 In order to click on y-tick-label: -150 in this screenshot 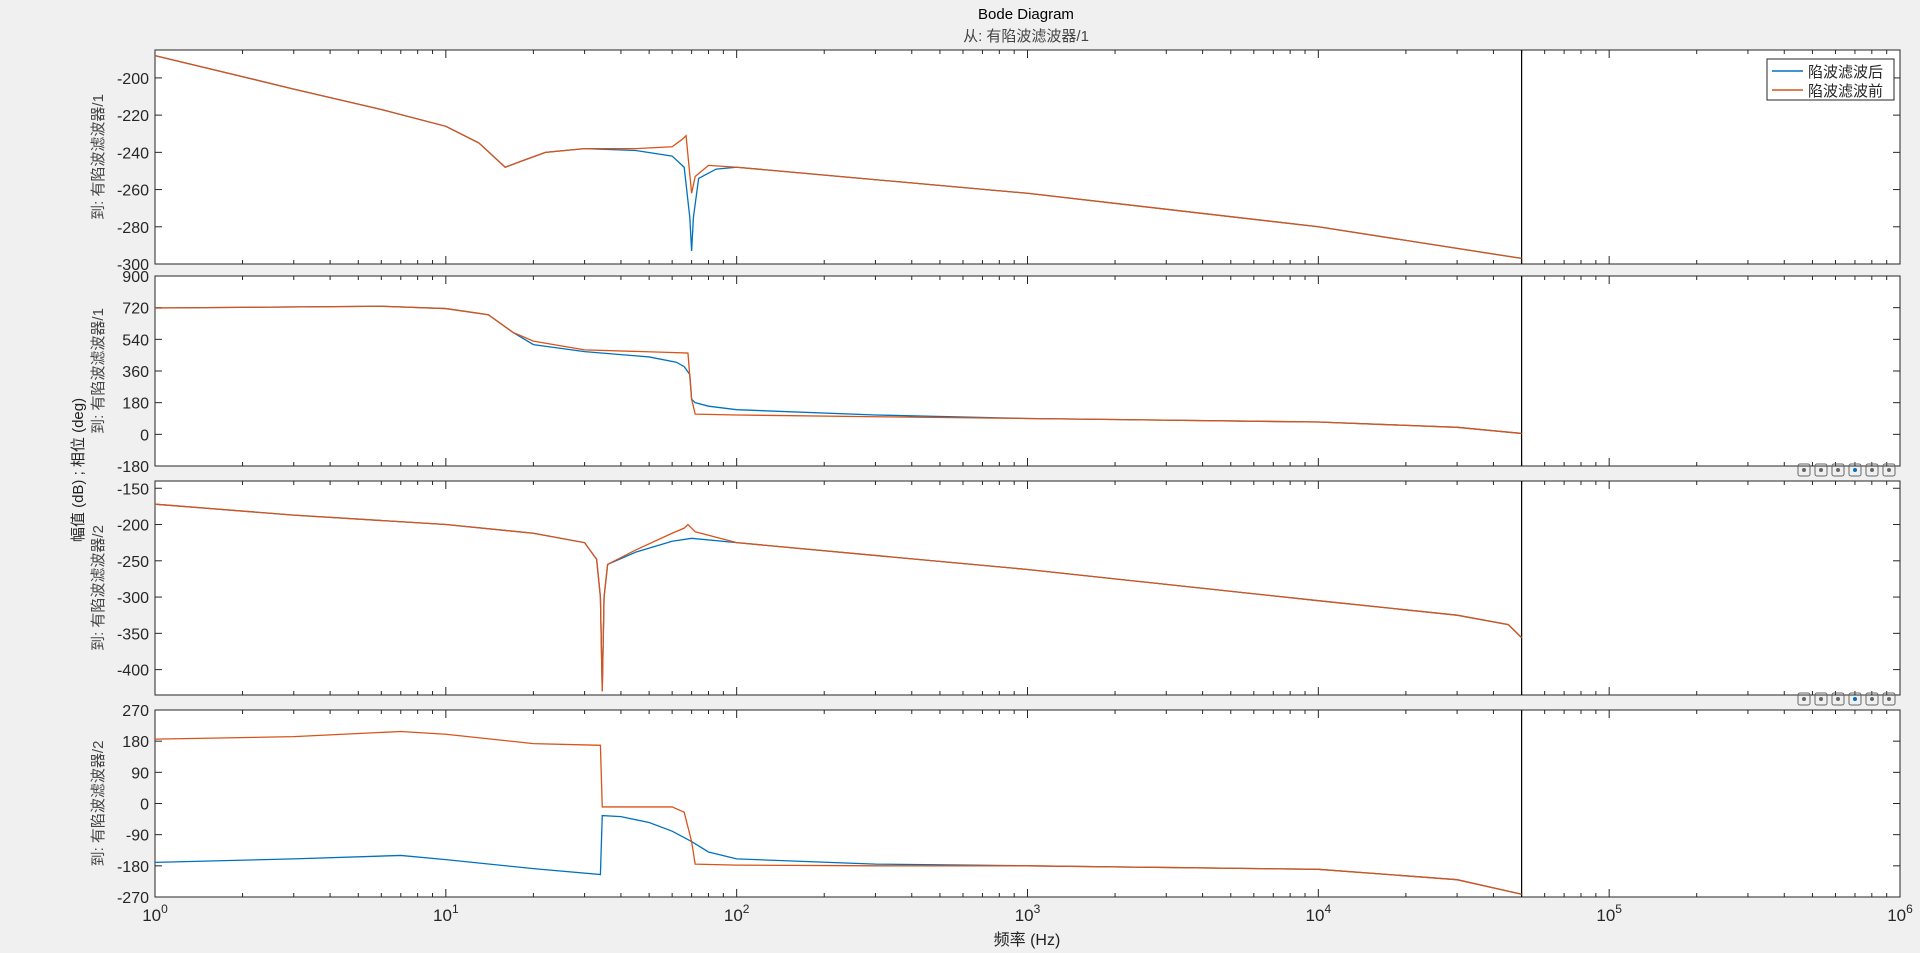, I will do `click(133, 489)`.